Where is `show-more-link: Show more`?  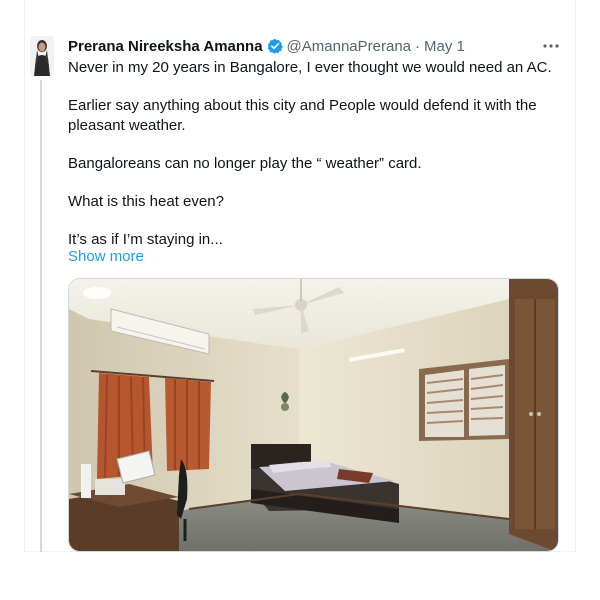 show-more-link: Show more is located at coordinates (106, 257).